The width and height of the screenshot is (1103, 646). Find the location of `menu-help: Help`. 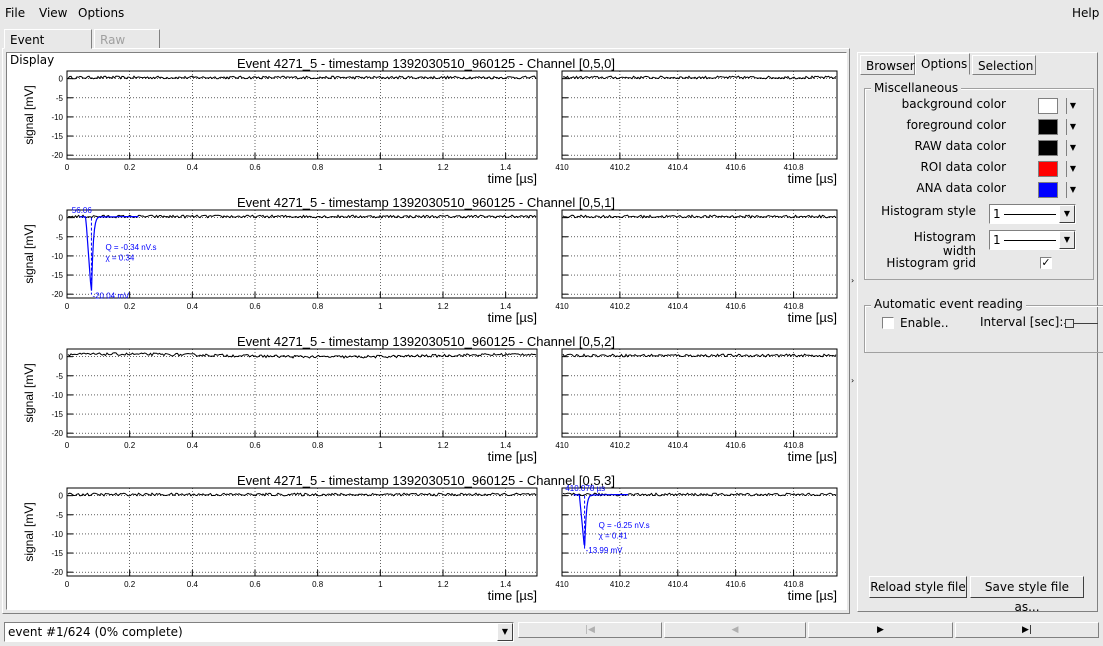

menu-help: Help is located at coordinates (1085, 13).